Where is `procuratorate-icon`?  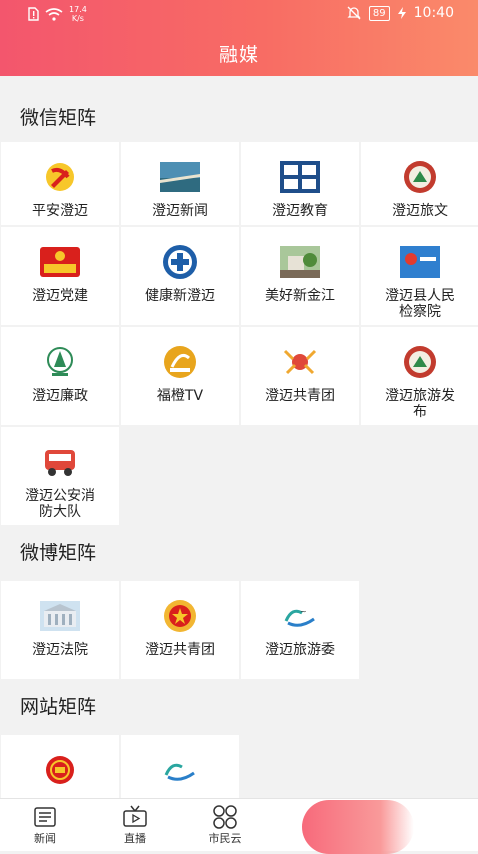
procuratorate-icon is located at coordinates (420, 262).